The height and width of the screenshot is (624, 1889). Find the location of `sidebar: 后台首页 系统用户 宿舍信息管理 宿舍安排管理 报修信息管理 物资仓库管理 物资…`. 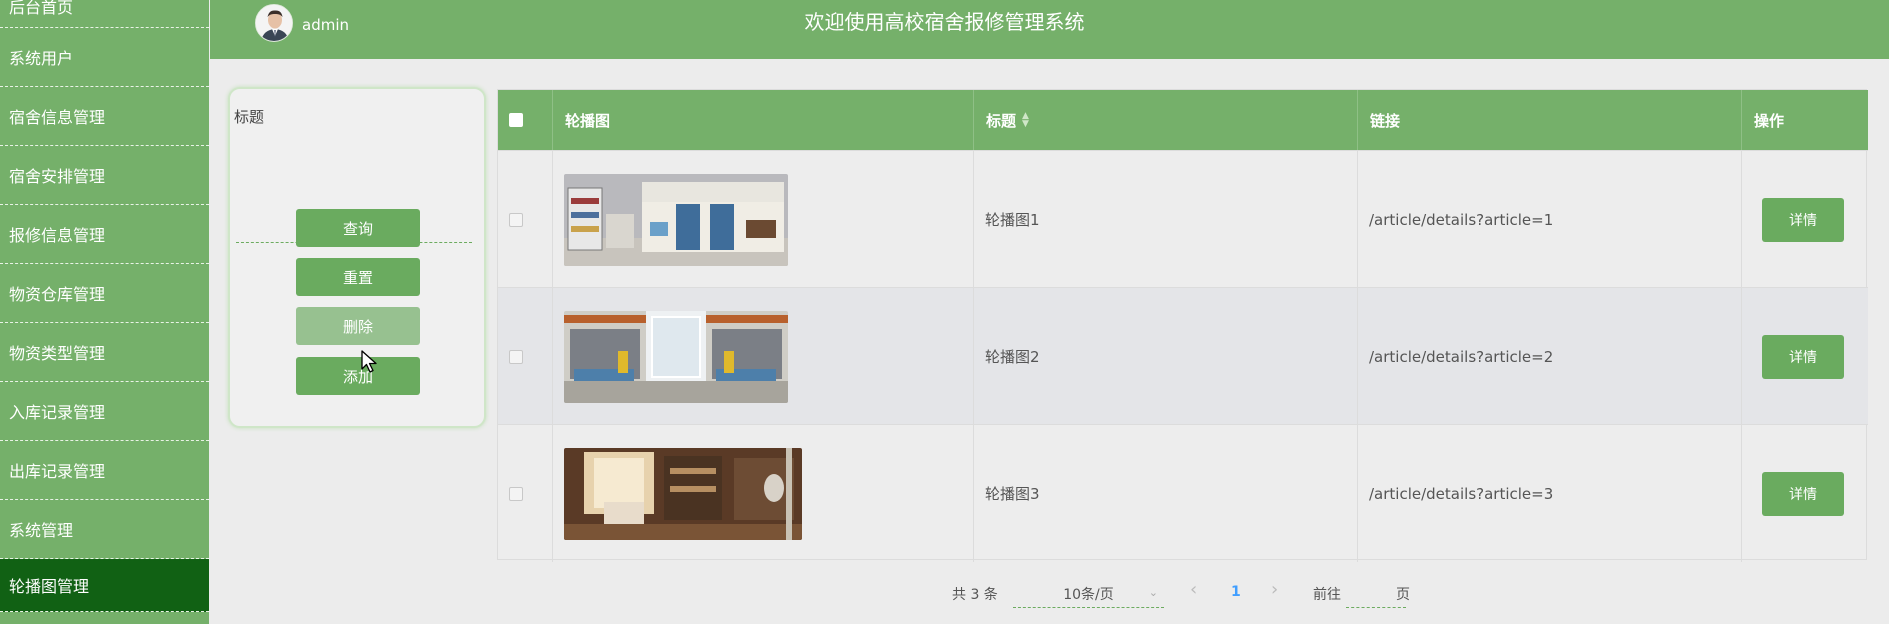

sidebar: 后台首页 系统用户 宿舍信息管理 宿舍安排管理 报修信息管理 物资仓库管理 物资… is located at coordinates (104, 312).